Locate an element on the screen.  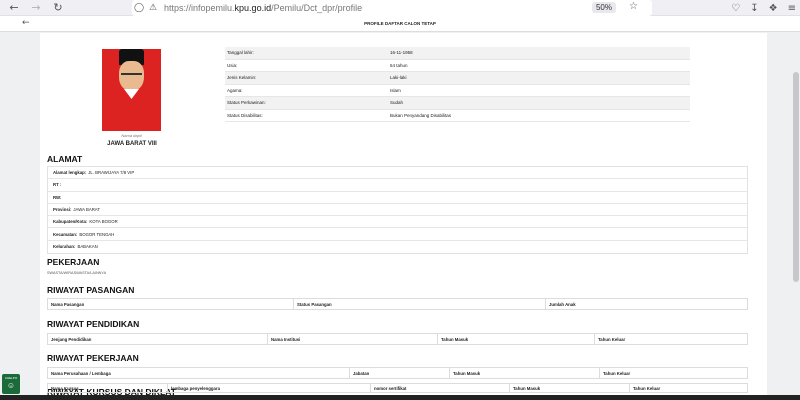
page-title: PROFILE DAFTAR CALON TETAP is located at coordinates (400, 23).